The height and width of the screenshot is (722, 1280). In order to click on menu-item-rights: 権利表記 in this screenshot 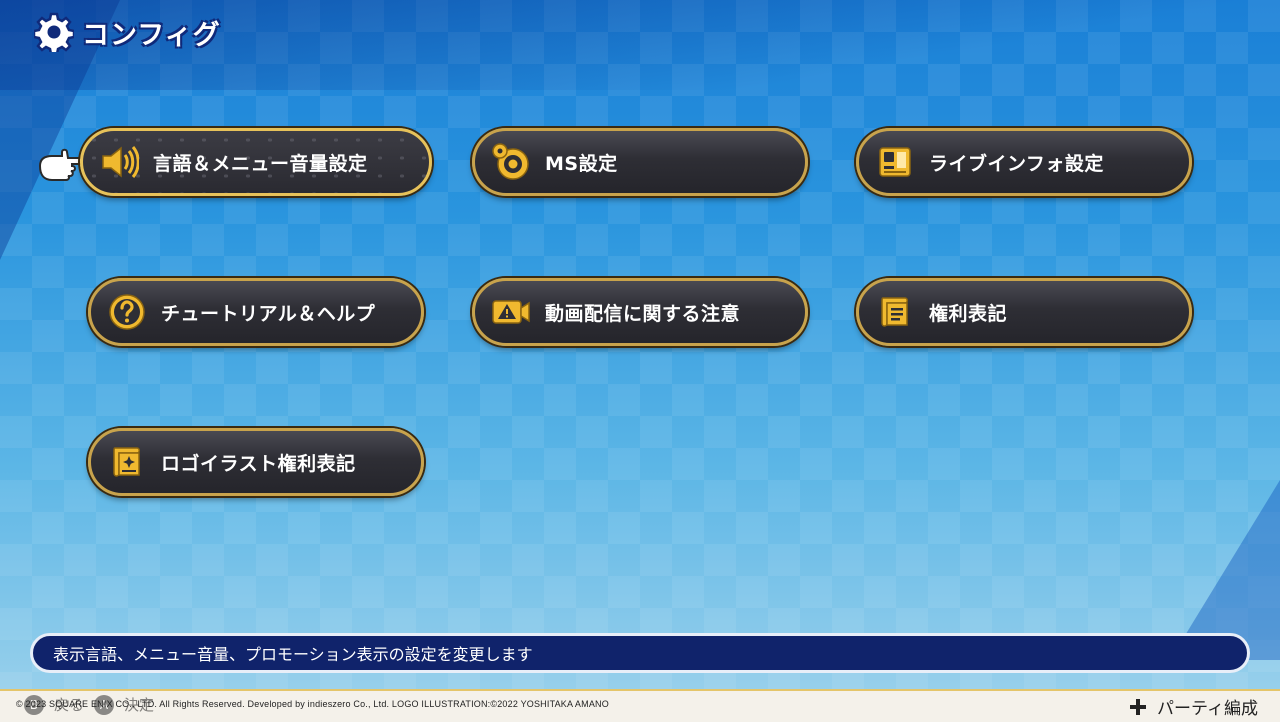, I will do `click(1024, 312)`.